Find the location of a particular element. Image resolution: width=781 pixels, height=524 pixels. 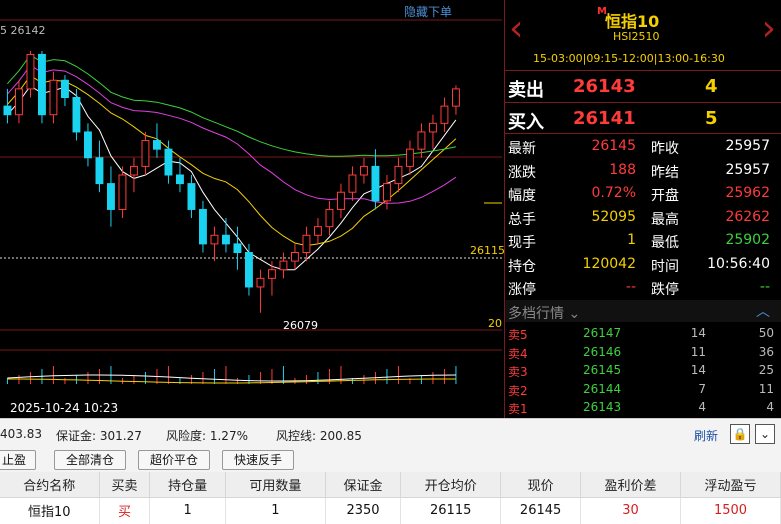

quote-row: 现手 1 最低 25902 is located at coordinates (643, 241).